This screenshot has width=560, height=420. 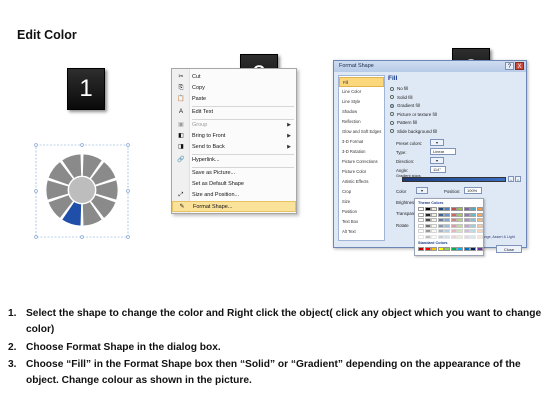 I want to click on fill-option-pattern-fill: Pattern fill, so click(x=403, y=122).